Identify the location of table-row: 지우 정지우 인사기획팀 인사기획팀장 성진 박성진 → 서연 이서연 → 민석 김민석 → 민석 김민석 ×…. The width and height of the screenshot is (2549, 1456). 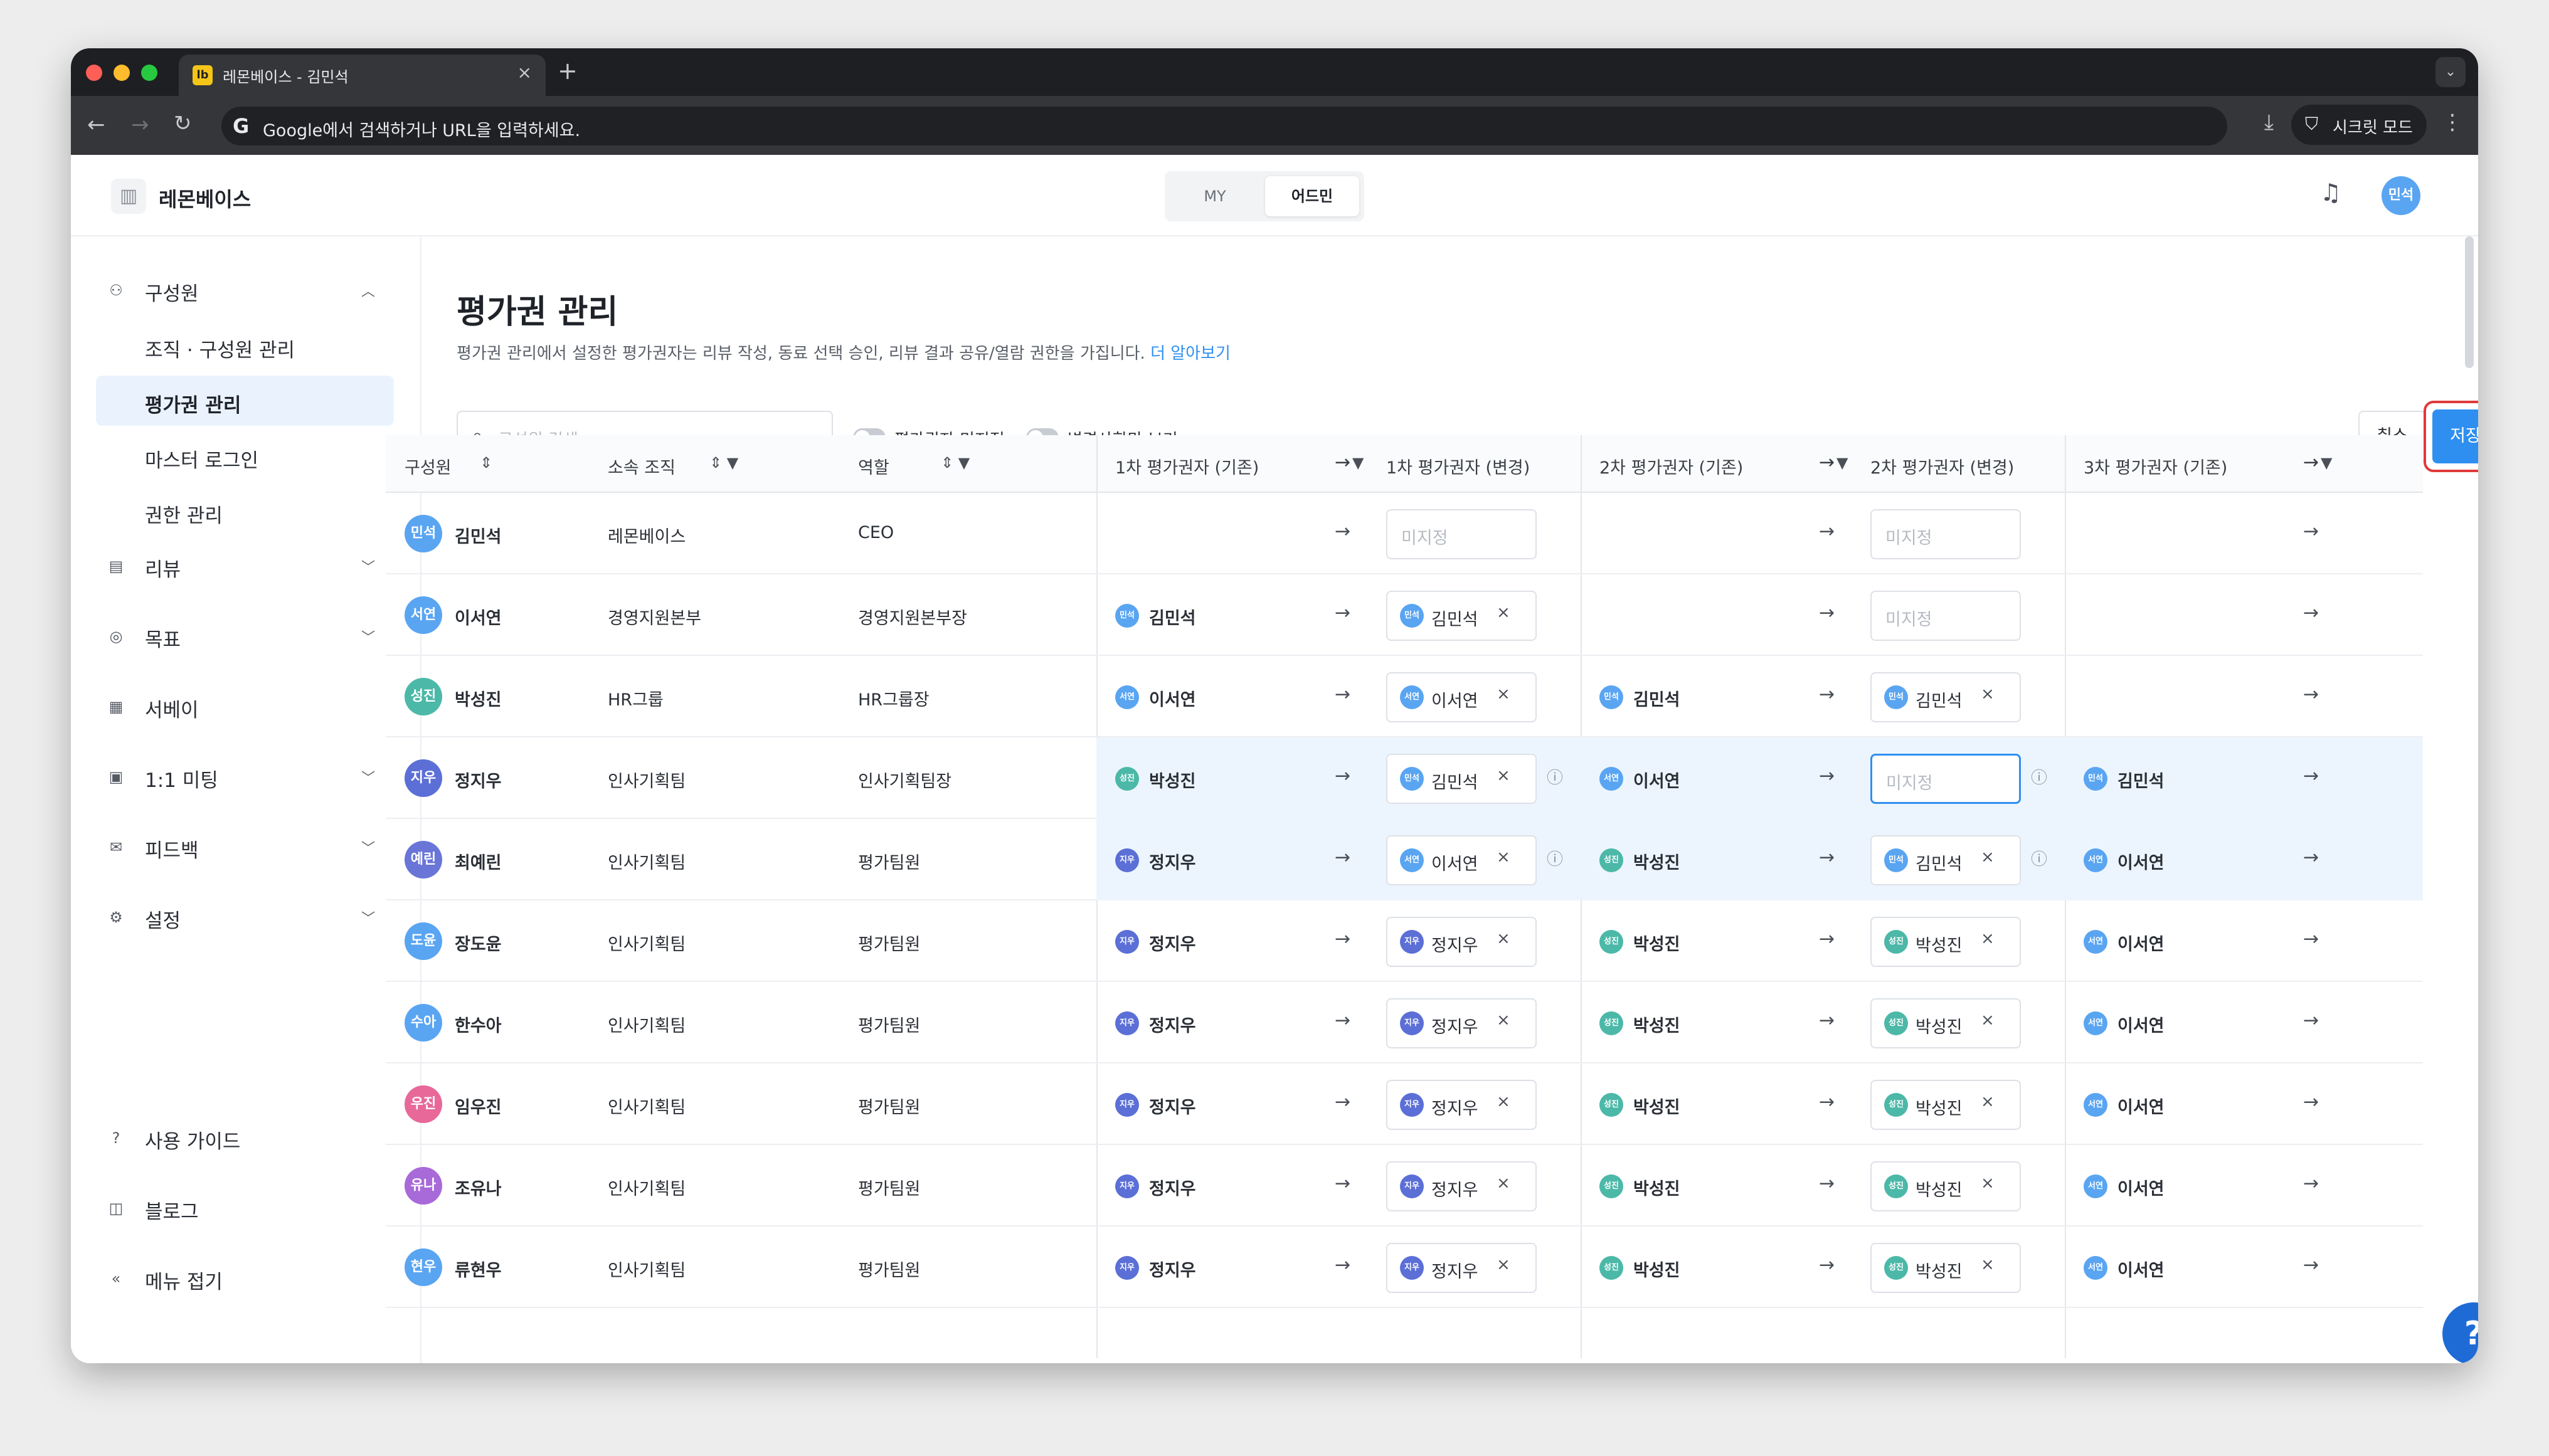
(1404, 778).